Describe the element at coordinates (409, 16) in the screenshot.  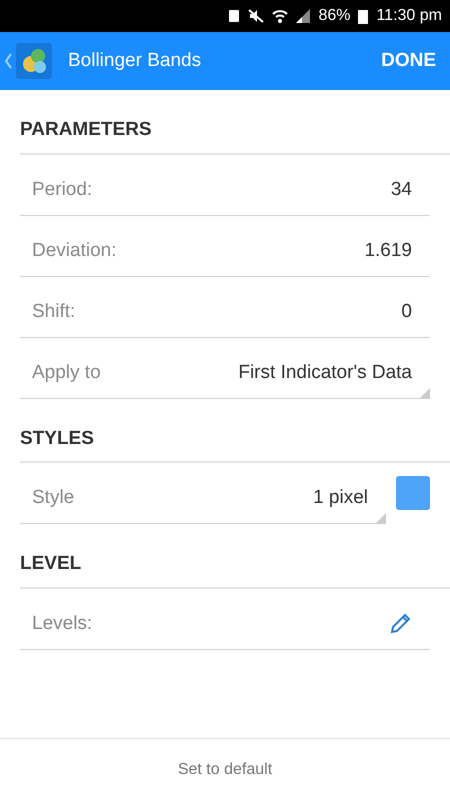
I see `status-time: 11:30 pm` at that location.